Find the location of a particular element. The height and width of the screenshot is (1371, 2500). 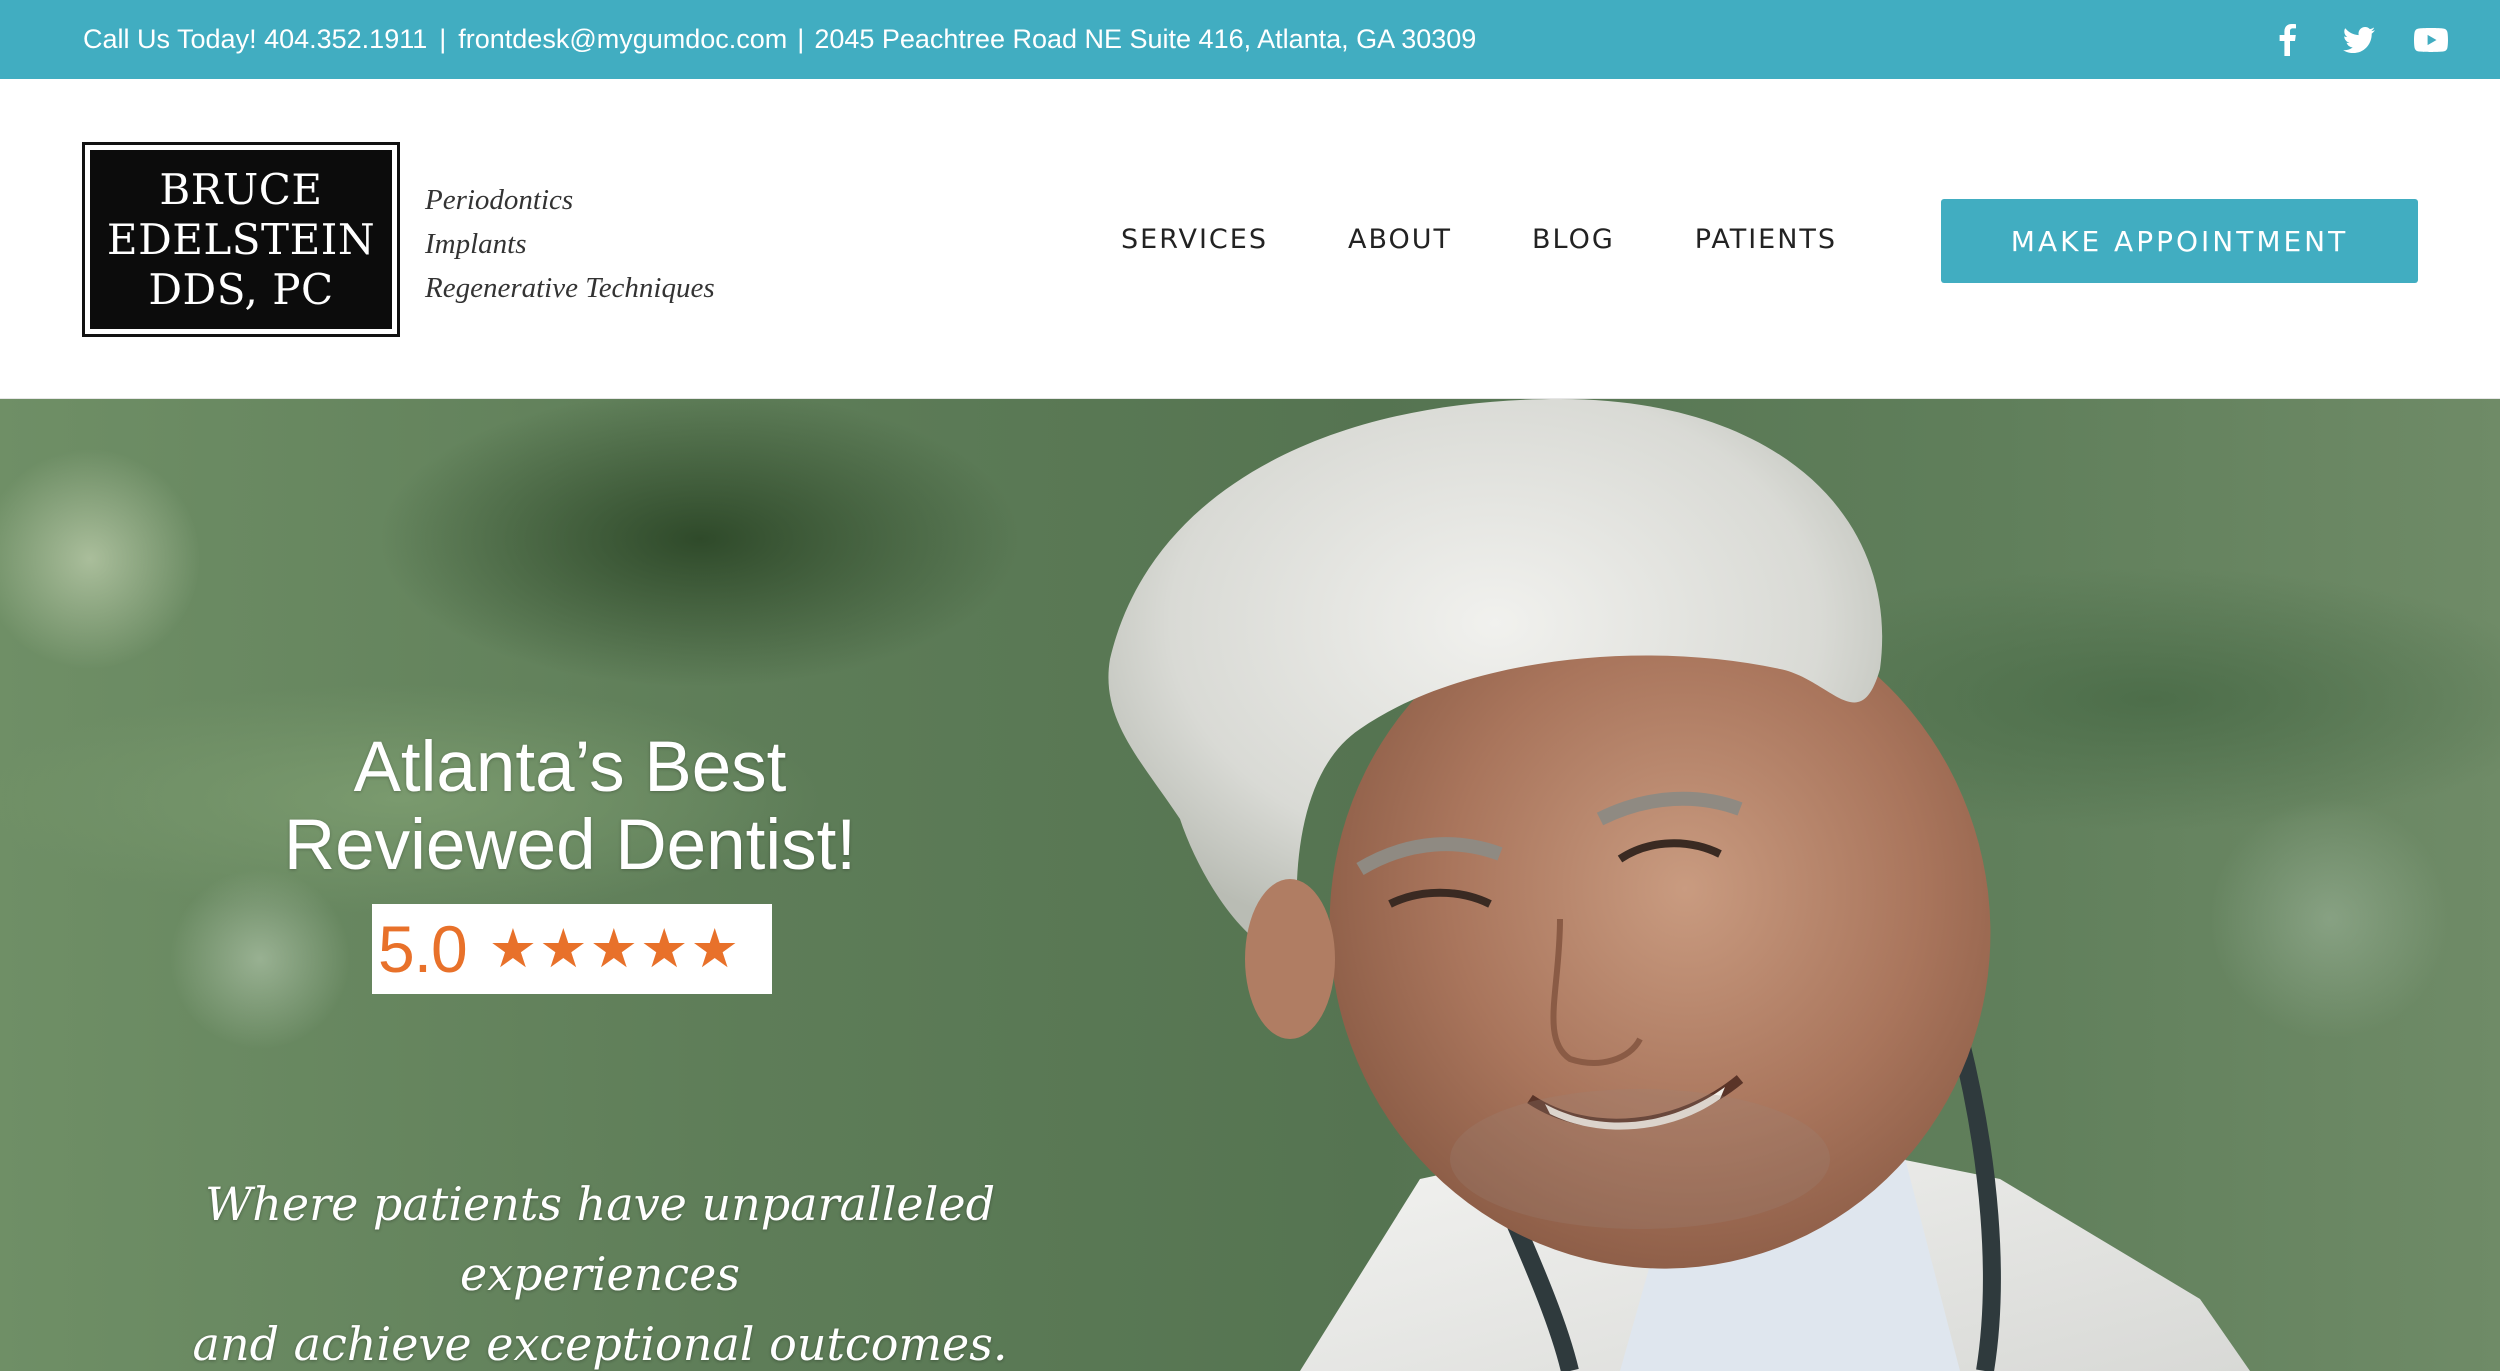

rating-badge: 5.0 ★ ★ ★ ★ ★ is located at coordinates (572, 949).